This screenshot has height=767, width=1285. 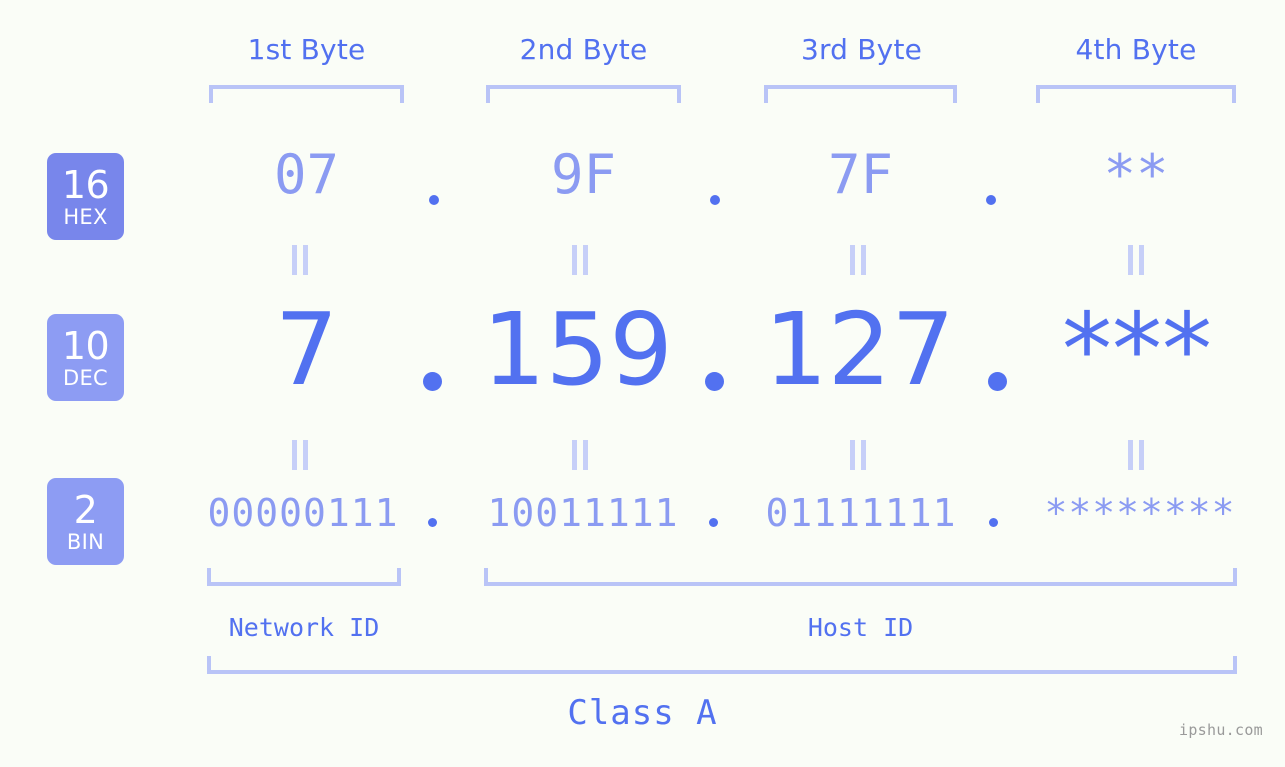 I want to click on byte-header-2: 2nd Byte, so click(x=583, y=49).